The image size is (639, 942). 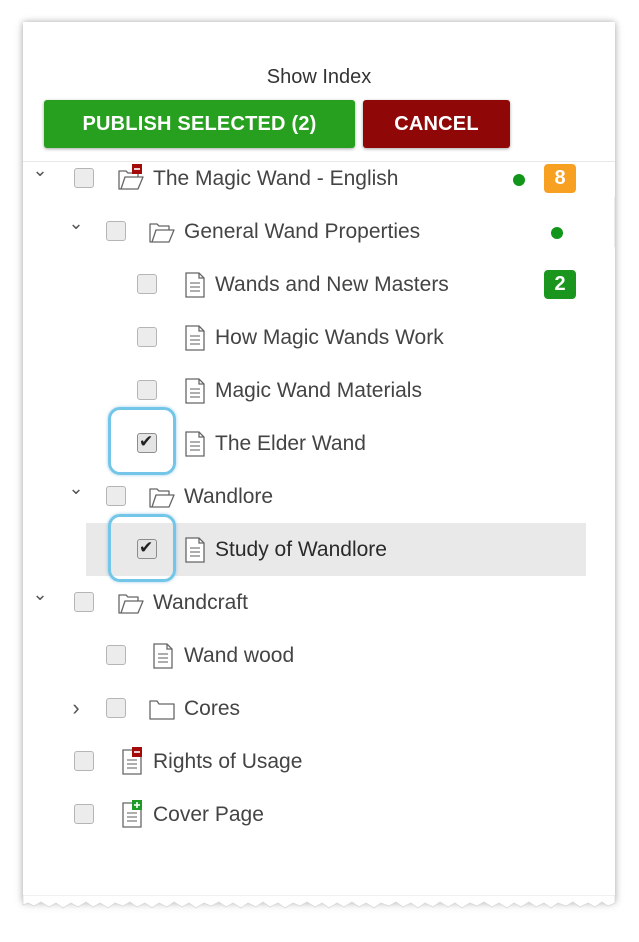 I want to click on count-badge: 8, so click(x=560, y=178).